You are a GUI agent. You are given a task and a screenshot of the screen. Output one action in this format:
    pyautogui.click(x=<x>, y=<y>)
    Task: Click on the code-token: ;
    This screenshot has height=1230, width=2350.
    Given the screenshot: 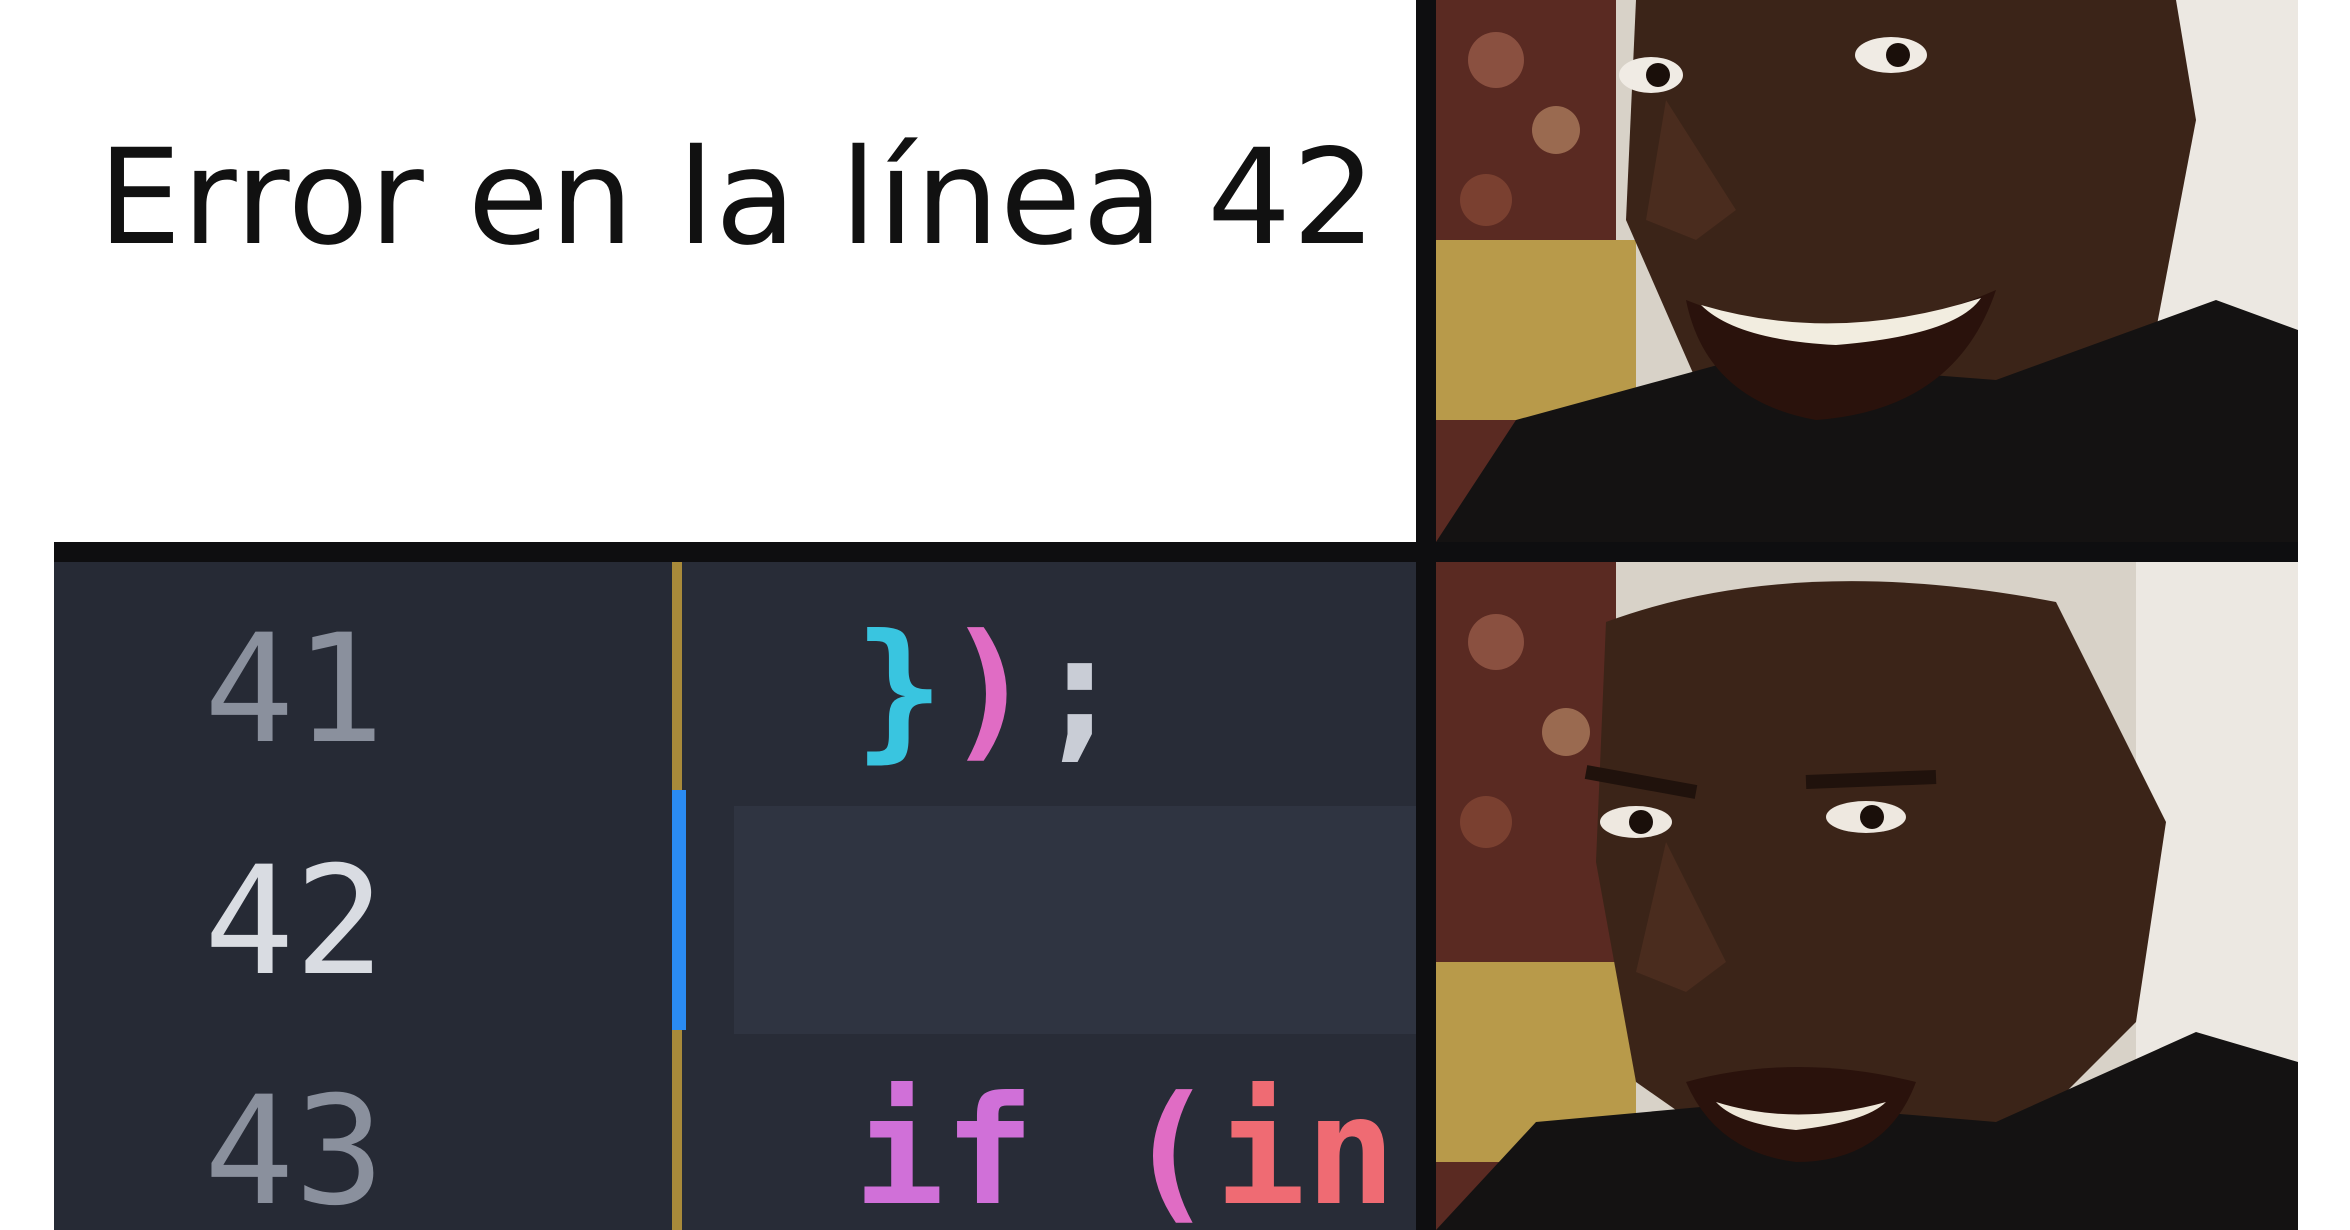 What is the action you would take?
    pyautogui.click(x=1079, y=690)
    